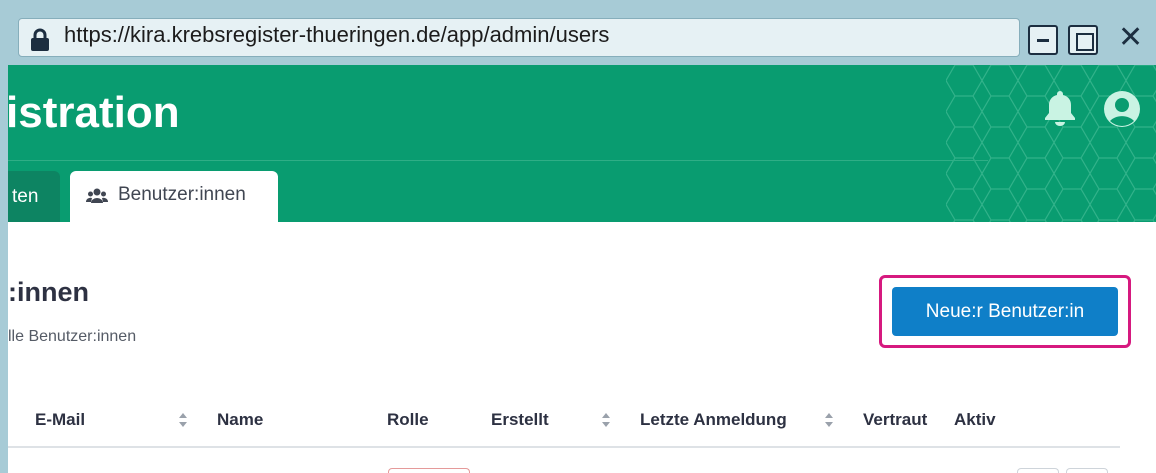 This screenshot has height=473, width=1156. I want to click on header-divider, so click(498, 160).